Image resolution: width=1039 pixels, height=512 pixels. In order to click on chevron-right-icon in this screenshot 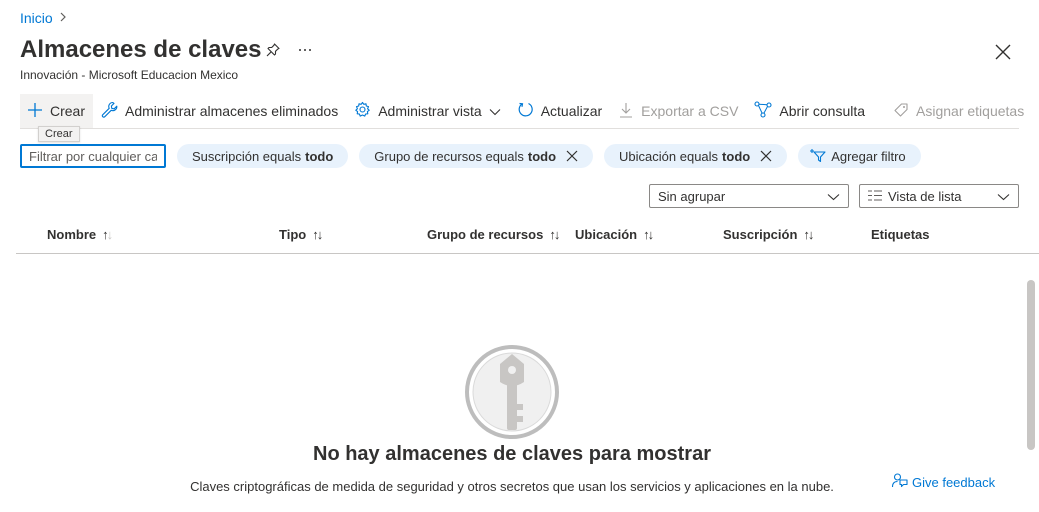, I will do `click(63, 18)`.